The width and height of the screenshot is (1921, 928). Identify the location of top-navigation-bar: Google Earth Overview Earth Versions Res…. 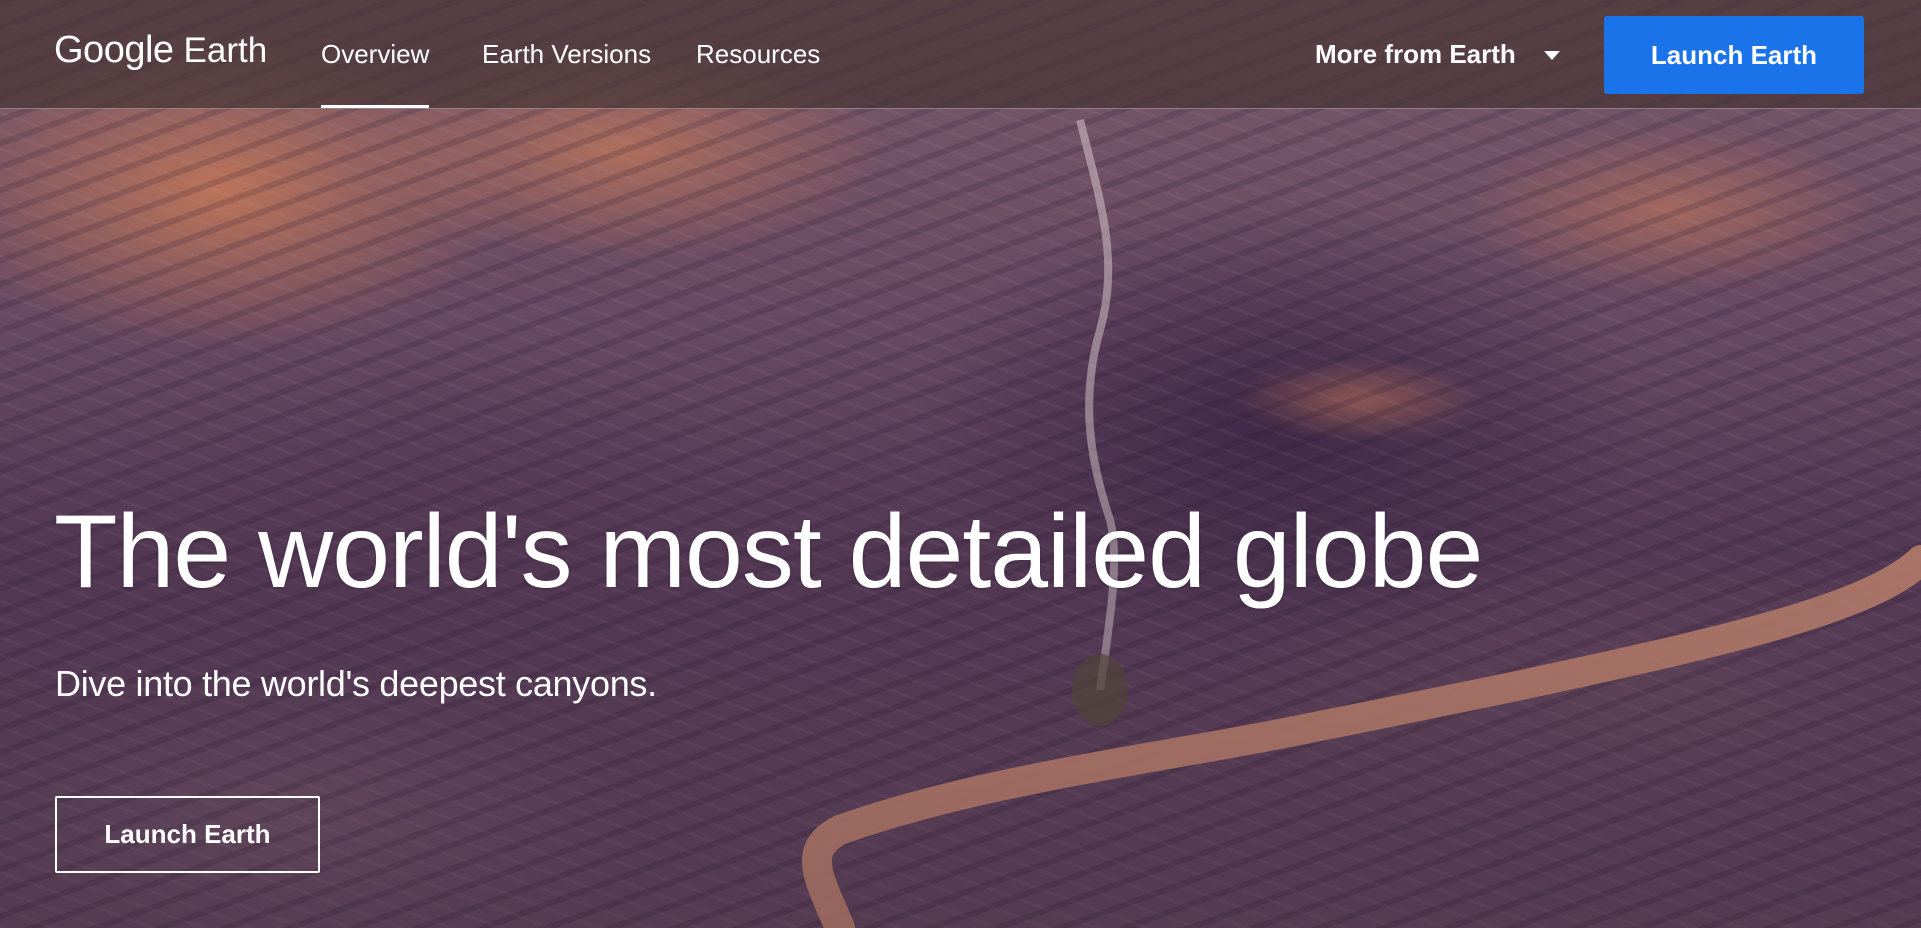
(960, 54).